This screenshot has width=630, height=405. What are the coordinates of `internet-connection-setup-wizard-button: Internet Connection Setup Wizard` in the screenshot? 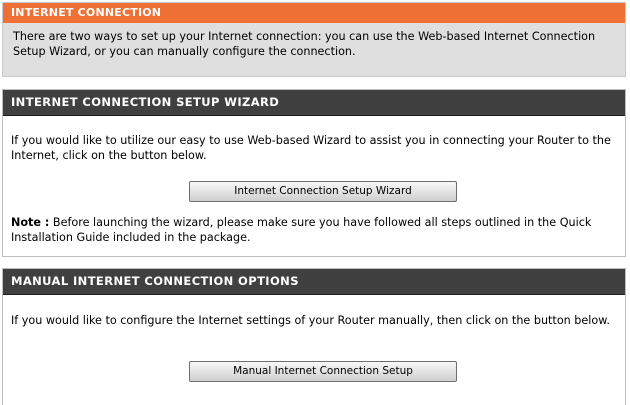 It's located at (323, 191).